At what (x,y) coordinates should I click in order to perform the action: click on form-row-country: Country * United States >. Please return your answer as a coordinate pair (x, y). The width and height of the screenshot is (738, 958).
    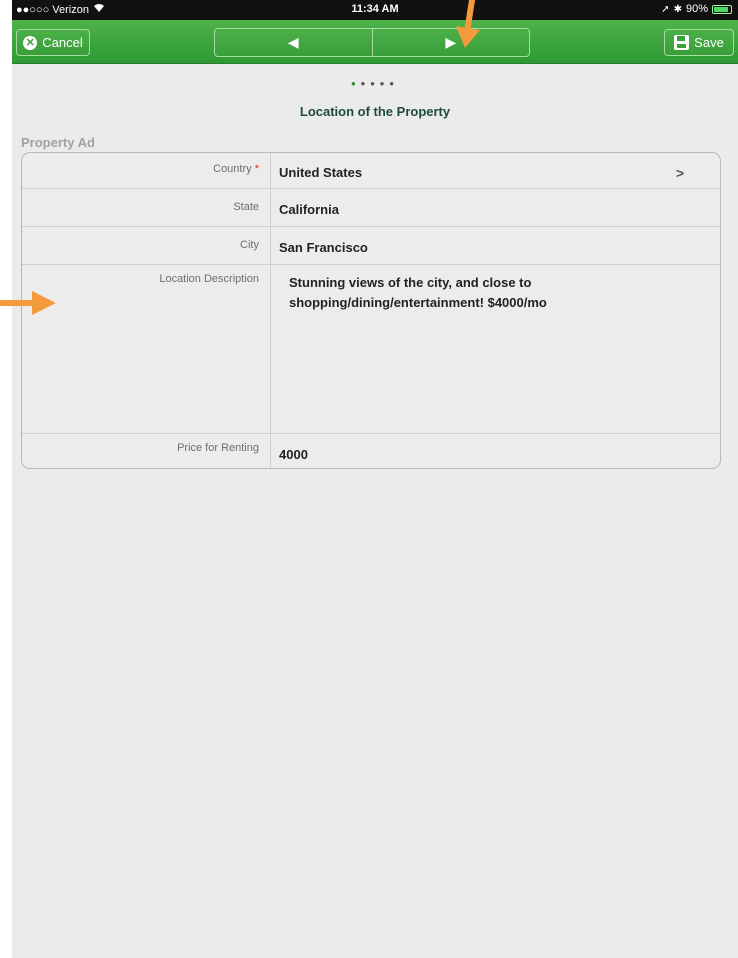
    Looking at the image, I should click on (371, 171).